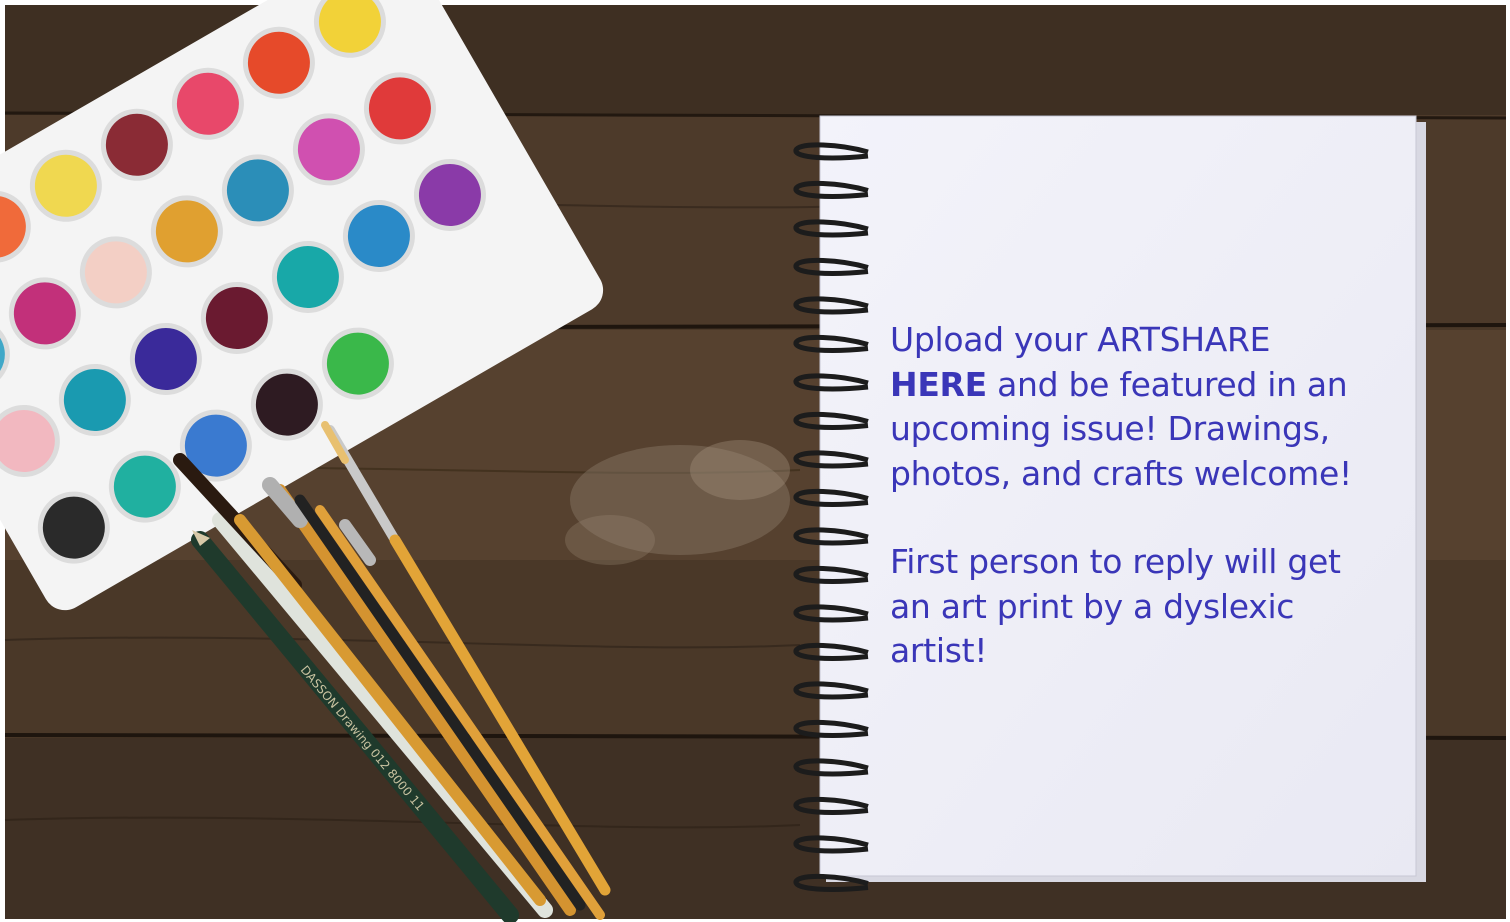 The image size is (1510, 922). I want to click on upload-text: Upload your ARTSHARE, so click(1080, 339).